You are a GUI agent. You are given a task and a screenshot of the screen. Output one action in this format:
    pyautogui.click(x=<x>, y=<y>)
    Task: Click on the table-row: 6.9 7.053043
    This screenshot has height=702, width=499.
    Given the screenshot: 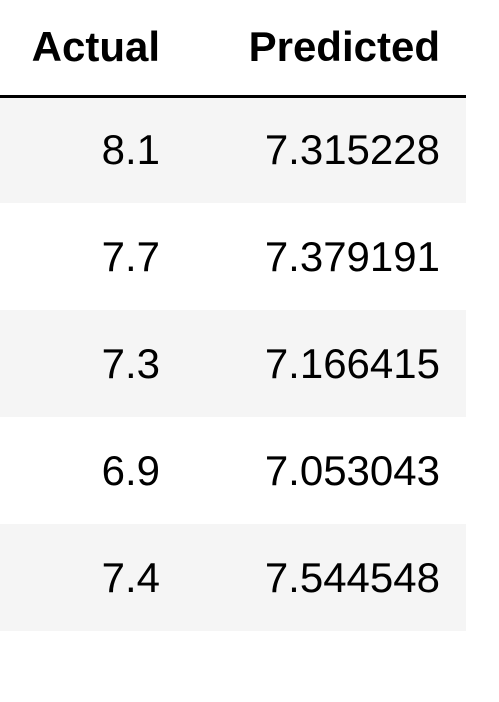 What is the action you would take?
    pyautogui.click(x=233, y=470)
    